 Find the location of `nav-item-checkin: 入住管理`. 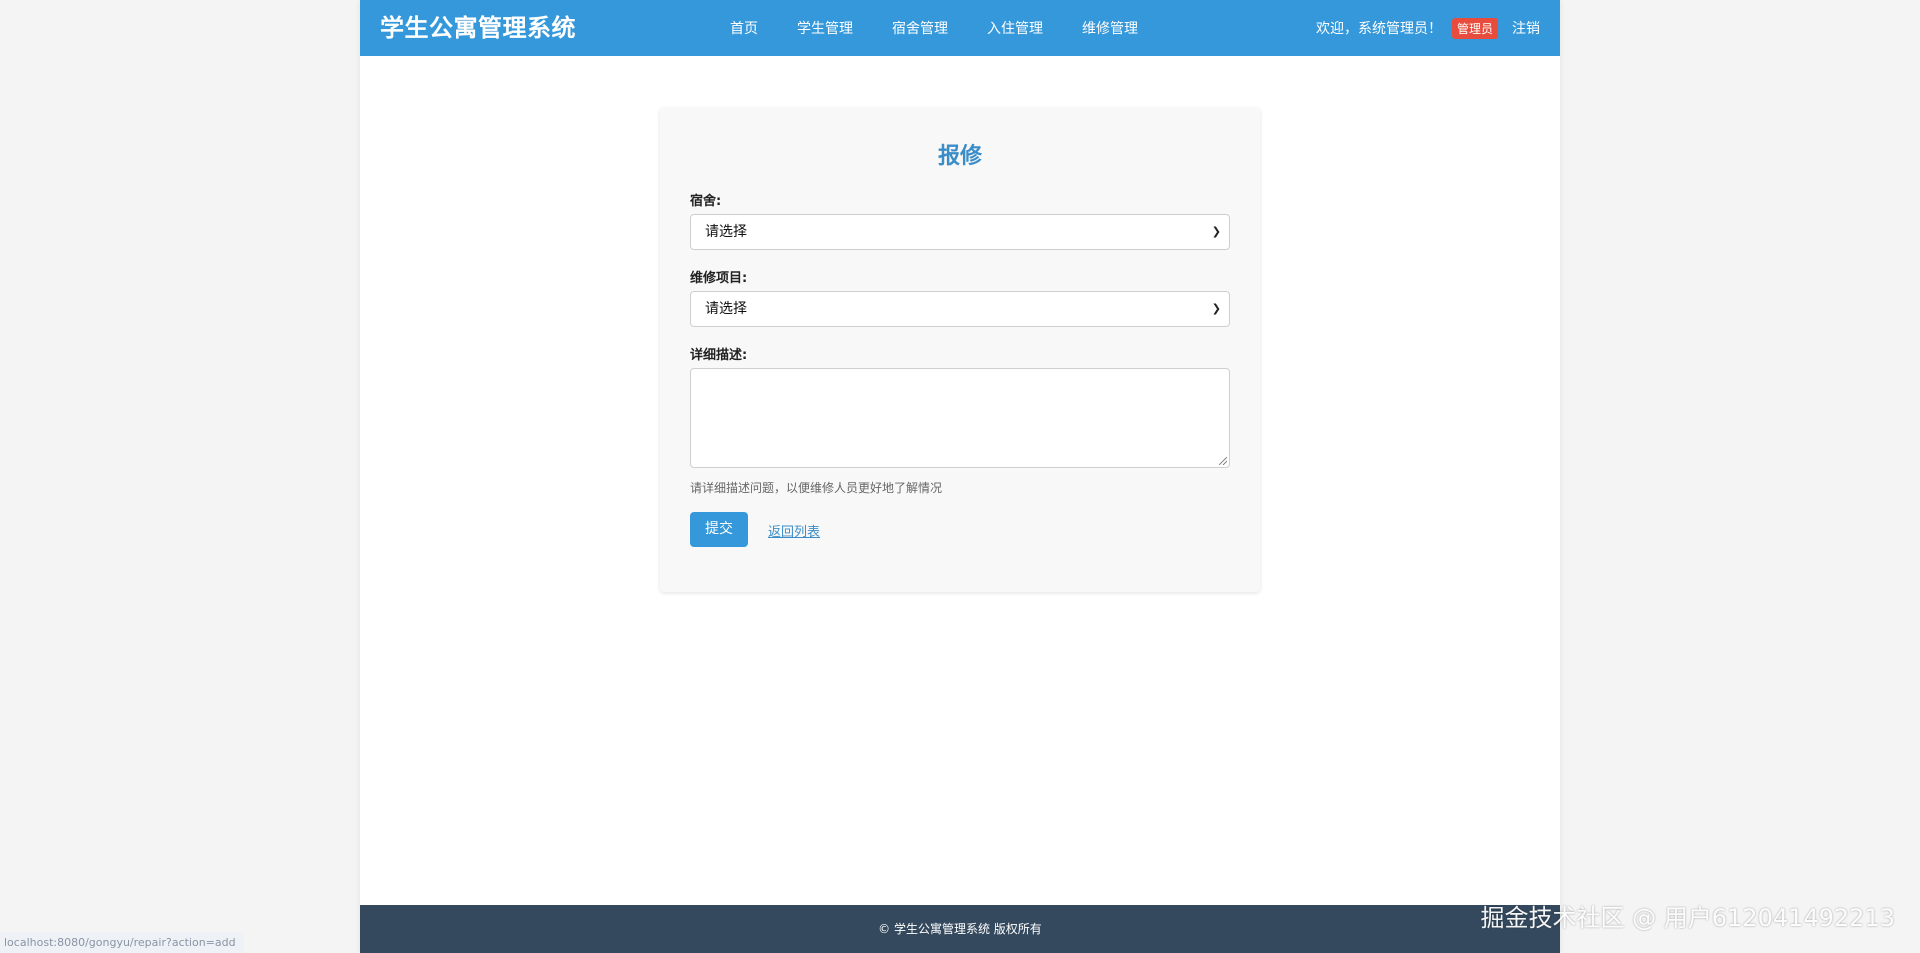

nav-item-checkin: 入住管理 is located at coordinates (1015, 28).